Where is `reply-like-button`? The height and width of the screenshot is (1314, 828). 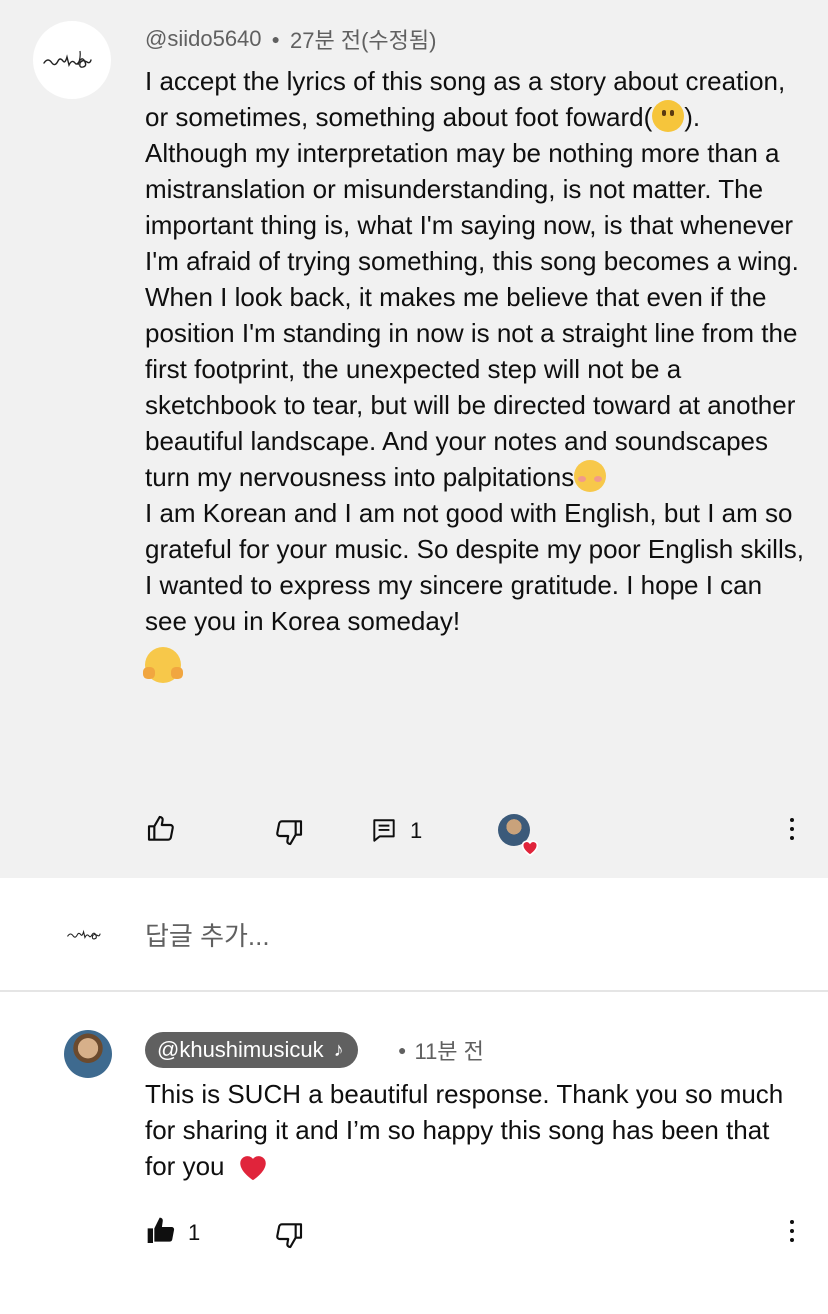 reply-like-button is located at coordinates (161, 1231).